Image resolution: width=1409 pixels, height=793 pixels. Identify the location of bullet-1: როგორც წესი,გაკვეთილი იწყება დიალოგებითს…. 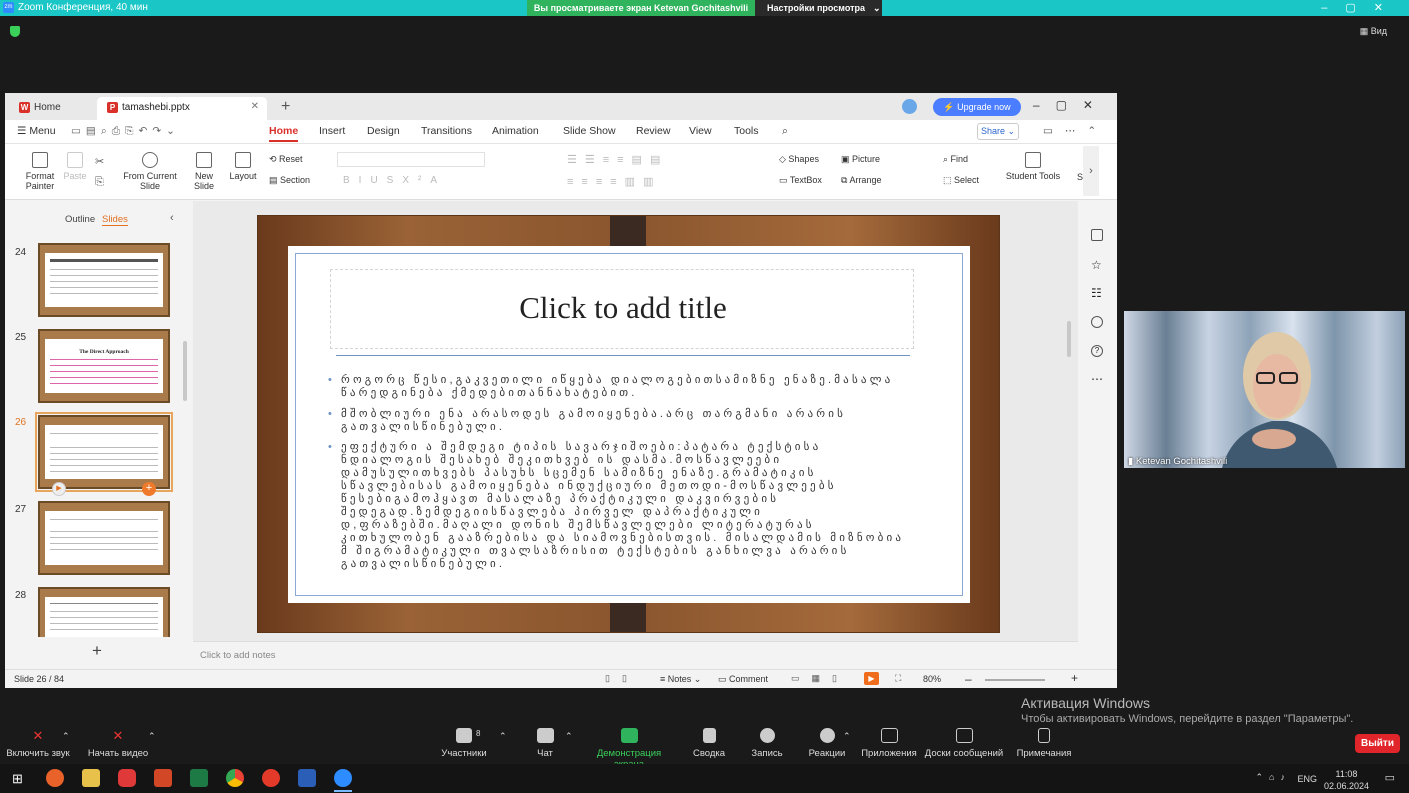
(619, 387).